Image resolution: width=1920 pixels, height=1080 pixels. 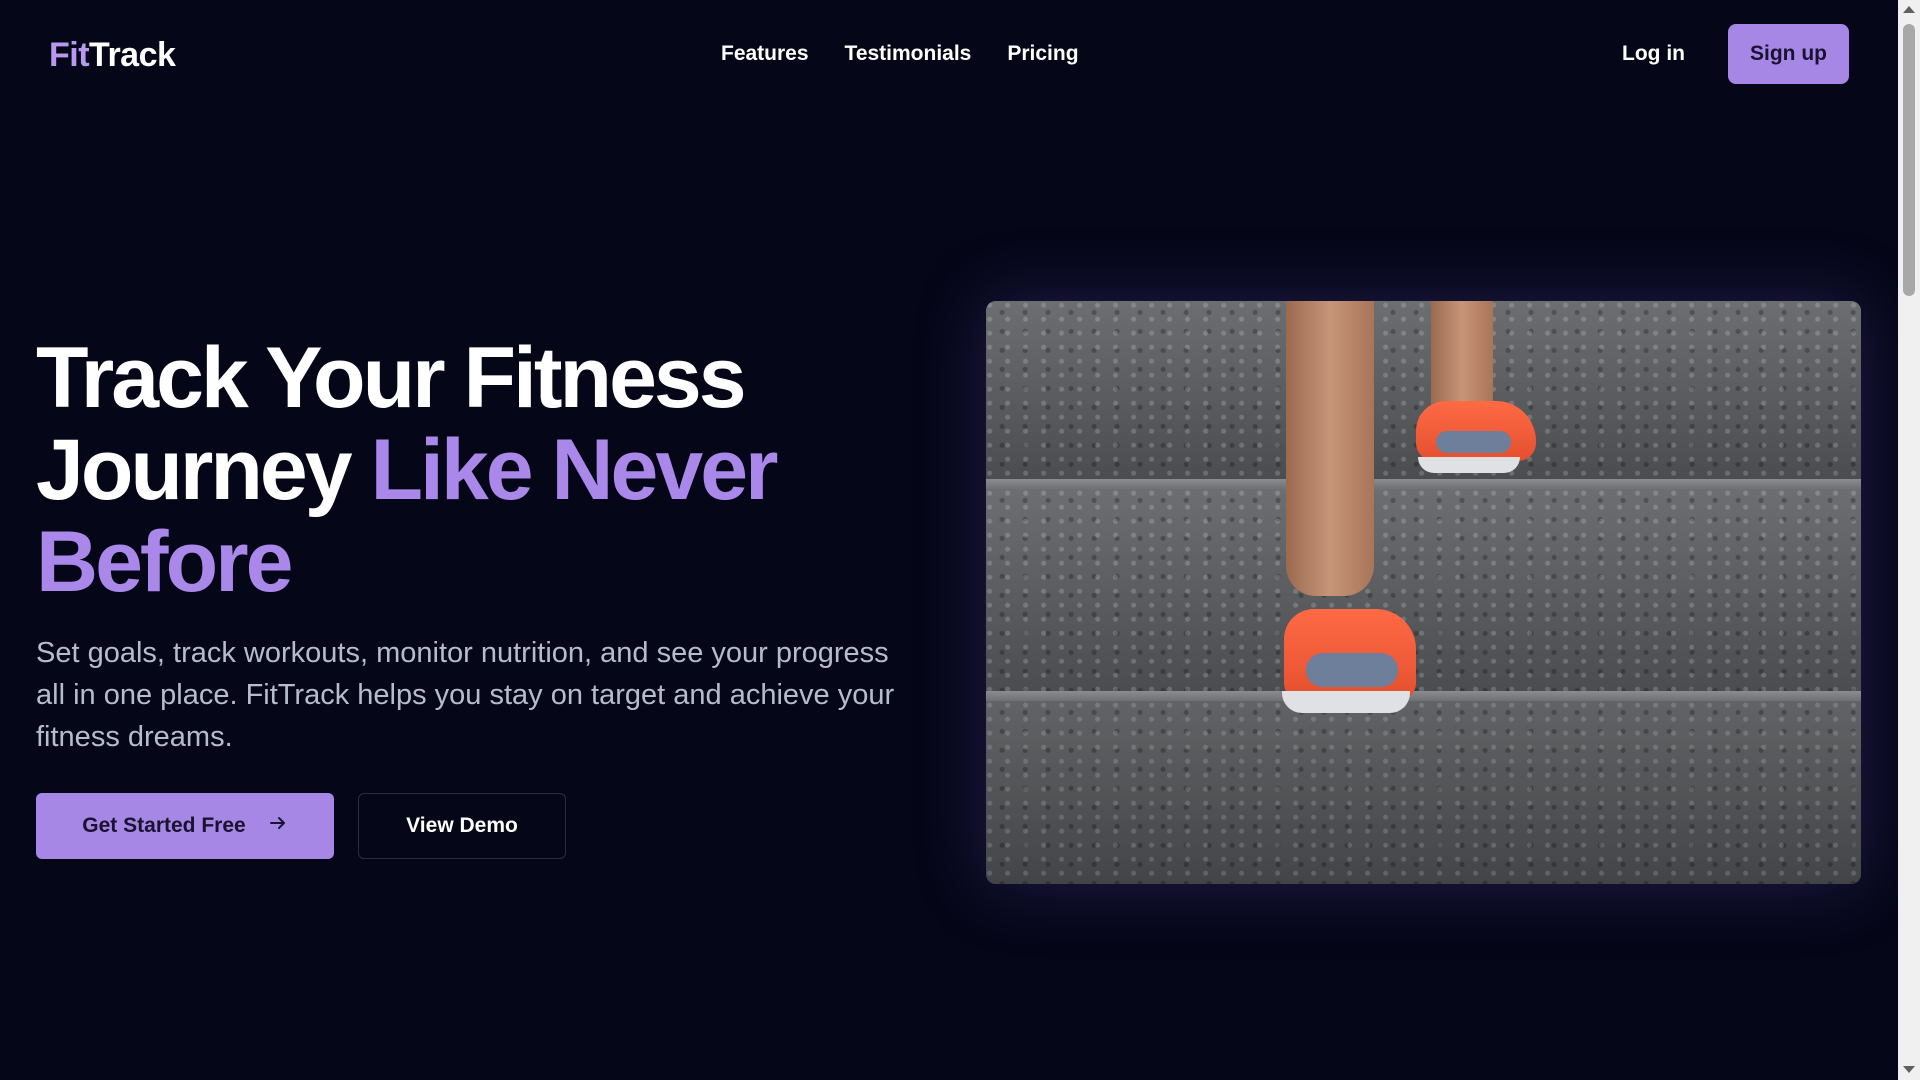 What do you see at coordinates (1788, 54) in the screenshot?
I see `signup-button: Sign up` at bounding box center [1788, 54].